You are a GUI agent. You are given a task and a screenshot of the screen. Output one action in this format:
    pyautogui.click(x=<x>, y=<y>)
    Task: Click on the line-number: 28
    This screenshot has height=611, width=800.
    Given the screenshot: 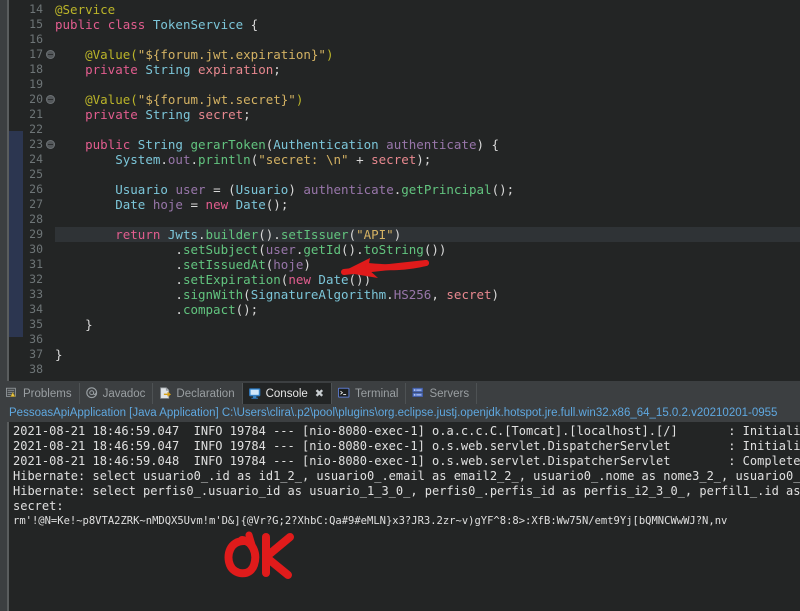 What is the action you would take?
    pyautogui.click(x=26, y=219)
    